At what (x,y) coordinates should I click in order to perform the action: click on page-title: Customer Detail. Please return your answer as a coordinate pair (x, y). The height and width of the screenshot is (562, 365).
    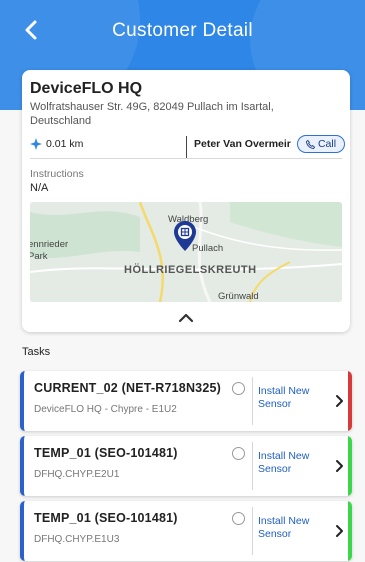
    Looking at the image, I should click on (182, 30).